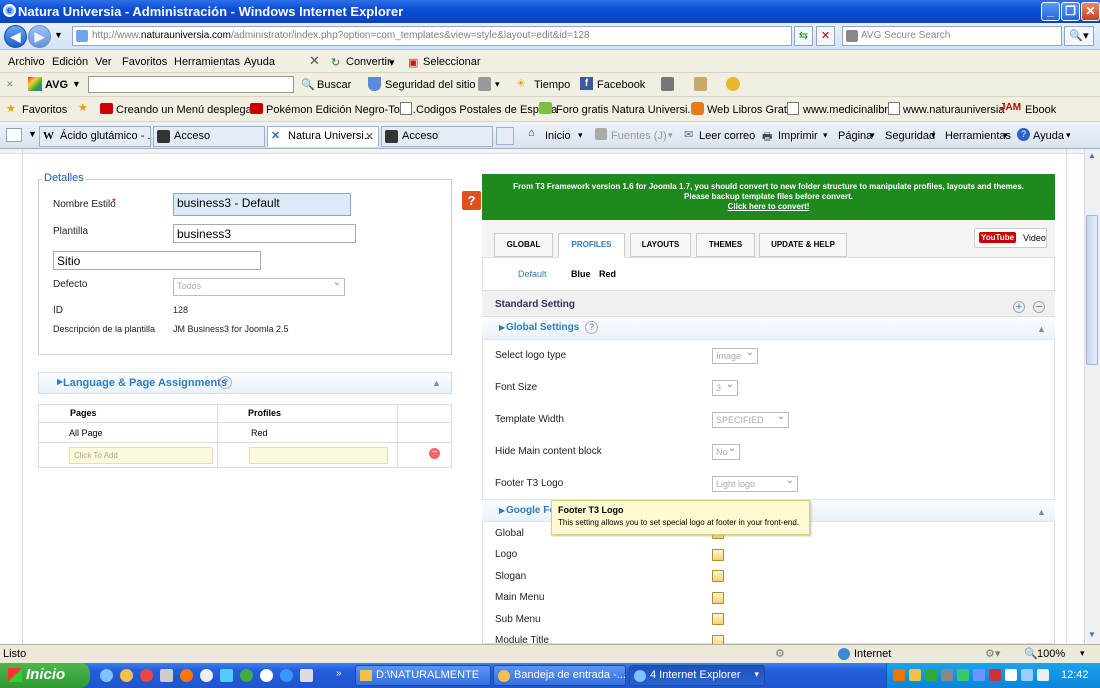  Describe the element at coordinates (437, 136) in the screenshot. I see `tab-acceso: Acceso` at that location.